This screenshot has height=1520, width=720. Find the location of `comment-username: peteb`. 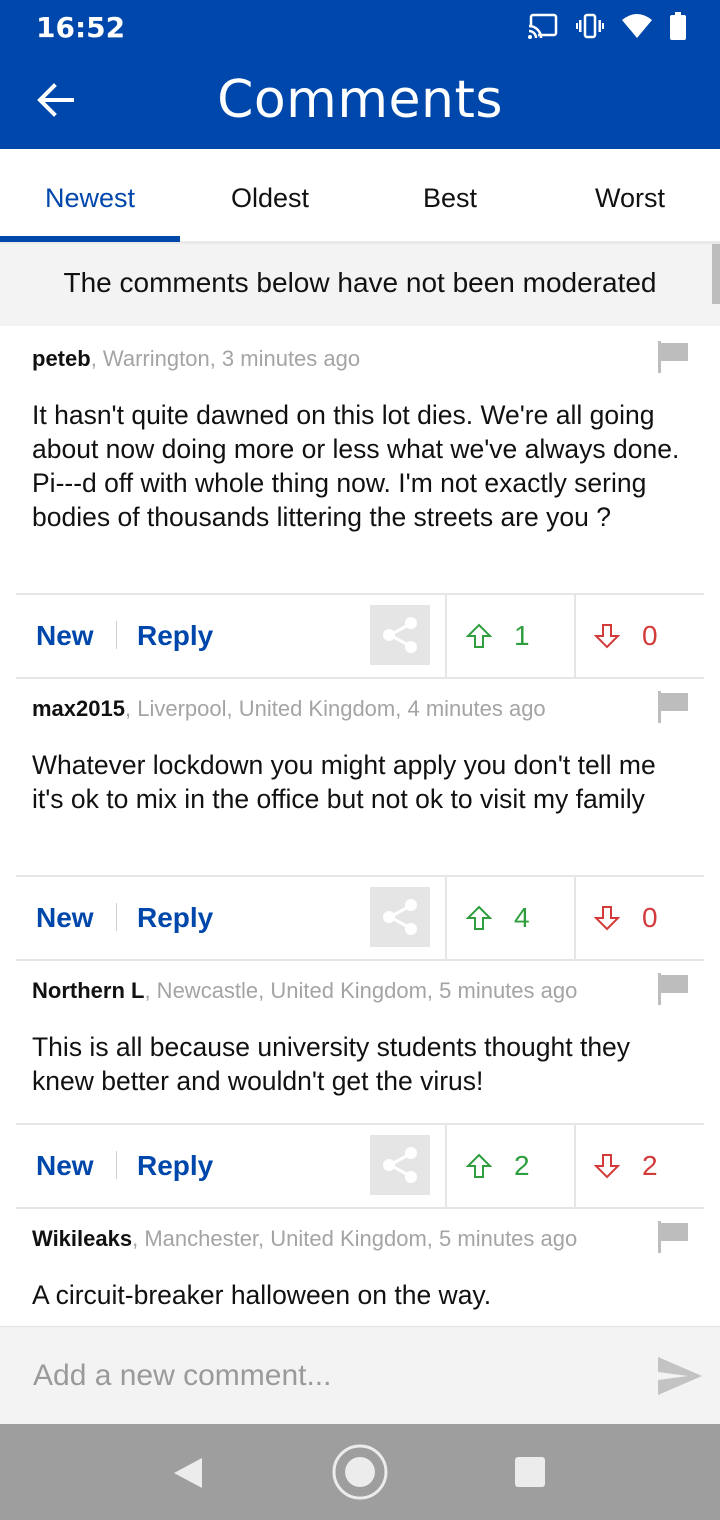

comment-username: peteb is located at coordinates (61, 358).